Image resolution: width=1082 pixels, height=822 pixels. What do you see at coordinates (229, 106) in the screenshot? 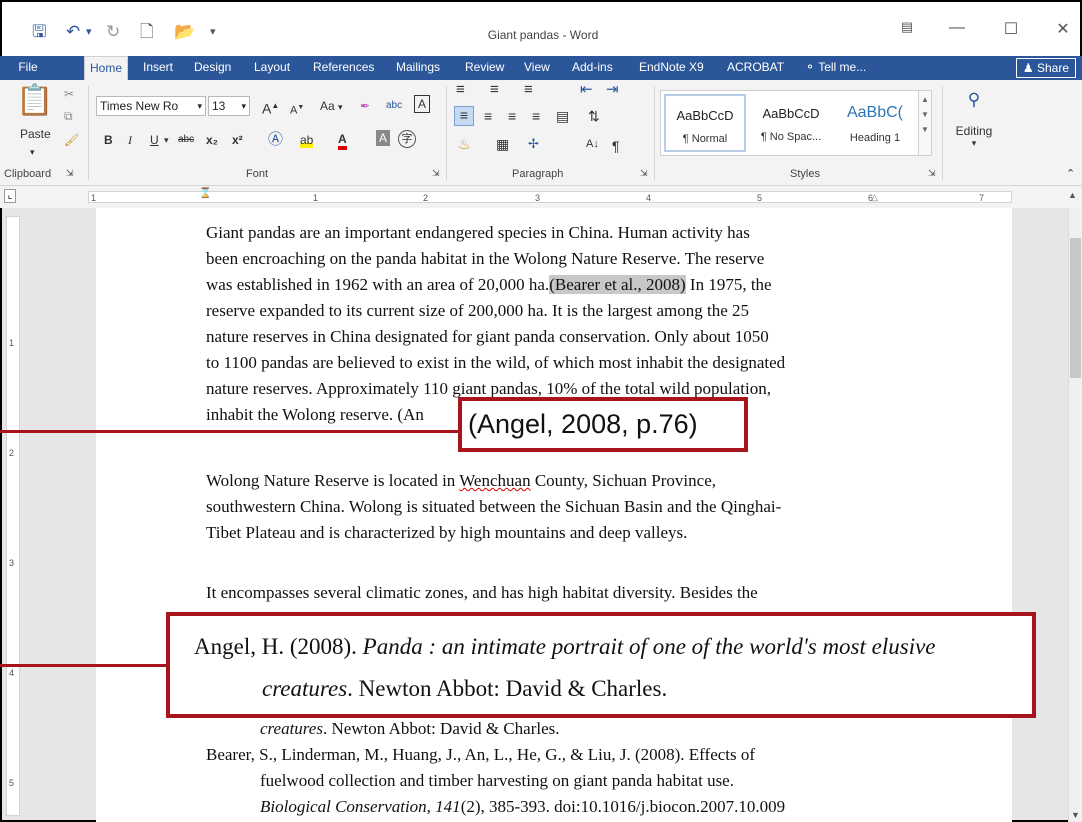
I see `font-size-combo: 13 ▾` at bounding box center [229, 106].